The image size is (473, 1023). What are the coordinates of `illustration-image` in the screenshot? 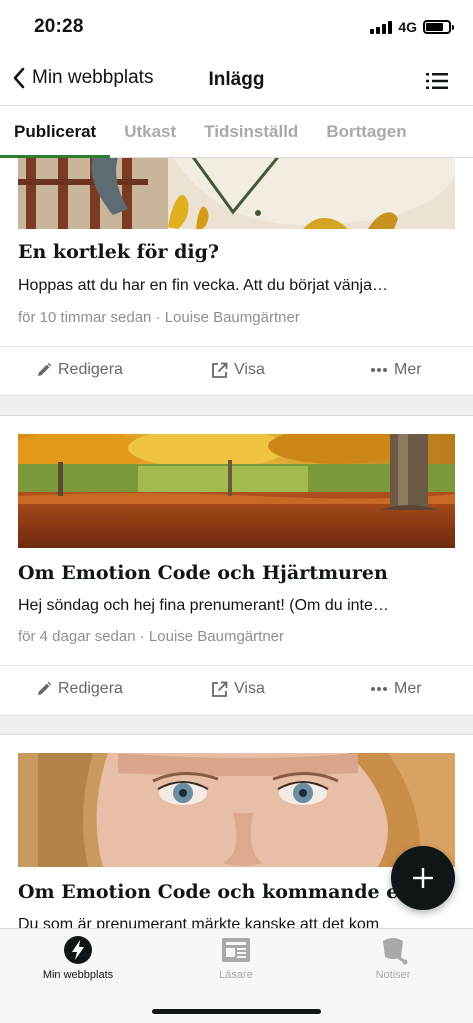 It's located at (236, 193).